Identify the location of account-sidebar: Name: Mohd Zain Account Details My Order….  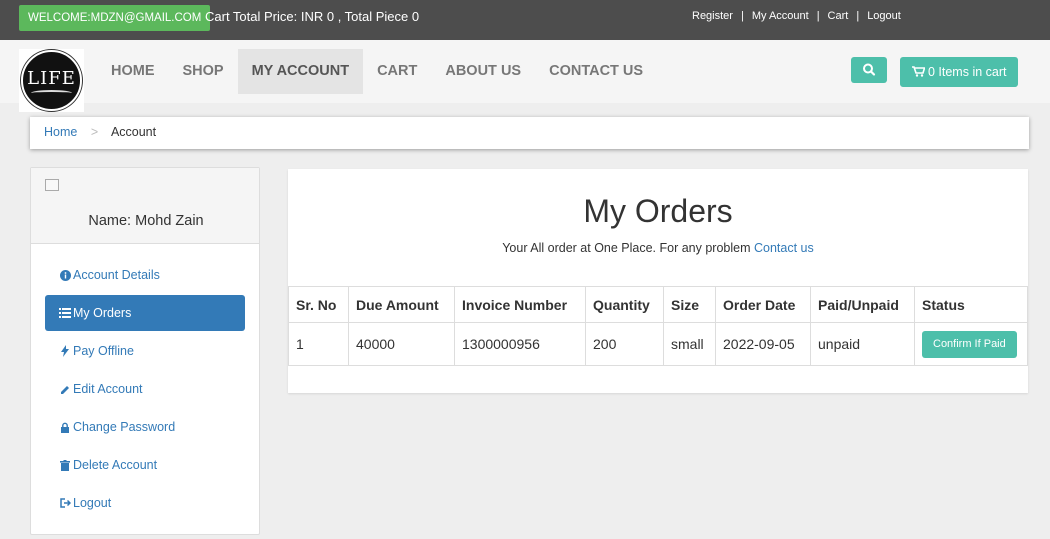
(145, 351).